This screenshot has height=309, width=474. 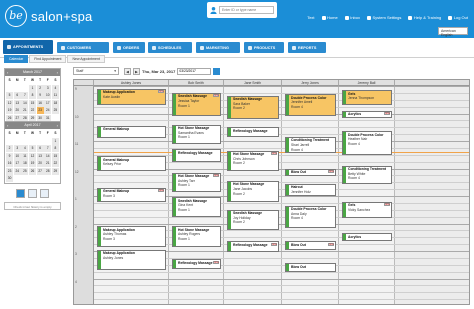 What do you see at coordinates (10, 110) in the screenshot?
I see `calendar-day: 19` at bounding box center [10, 110].